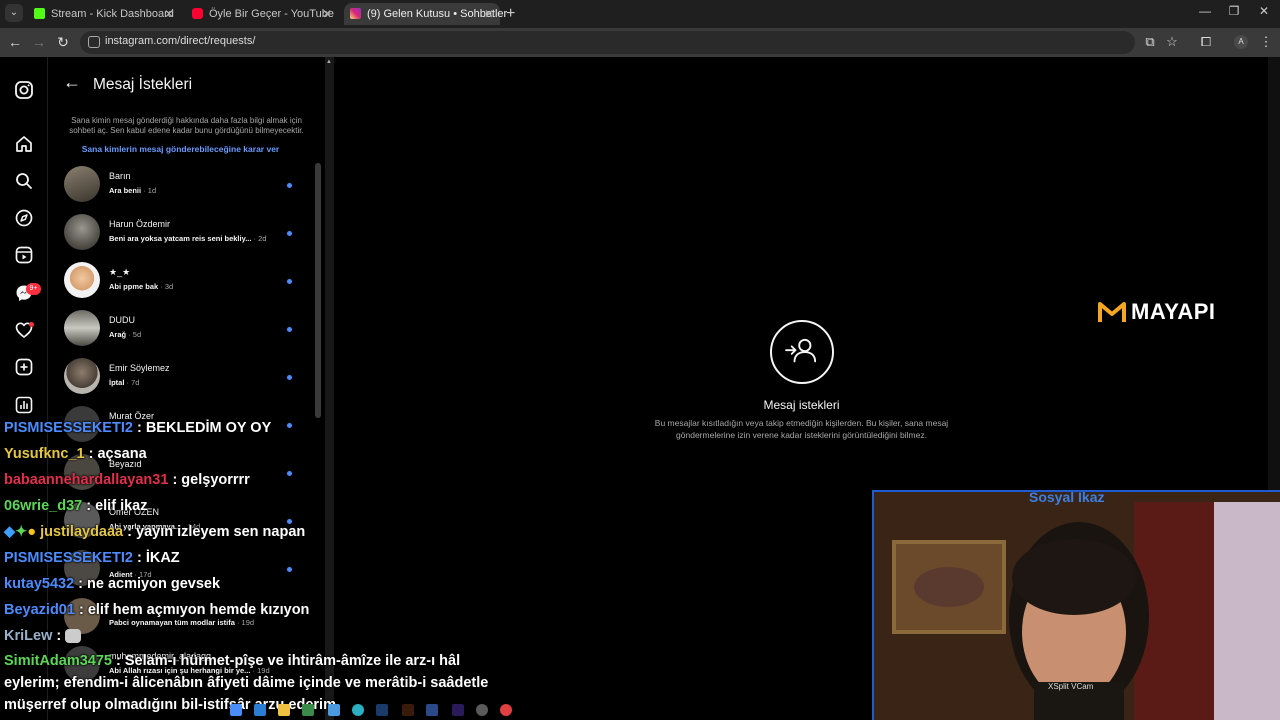 Image resolution: width=1280 pixels, height=720 pixels. Describe the element at coordinates (458, 710) in the screenshot. I see `premiere-icon` at that location.